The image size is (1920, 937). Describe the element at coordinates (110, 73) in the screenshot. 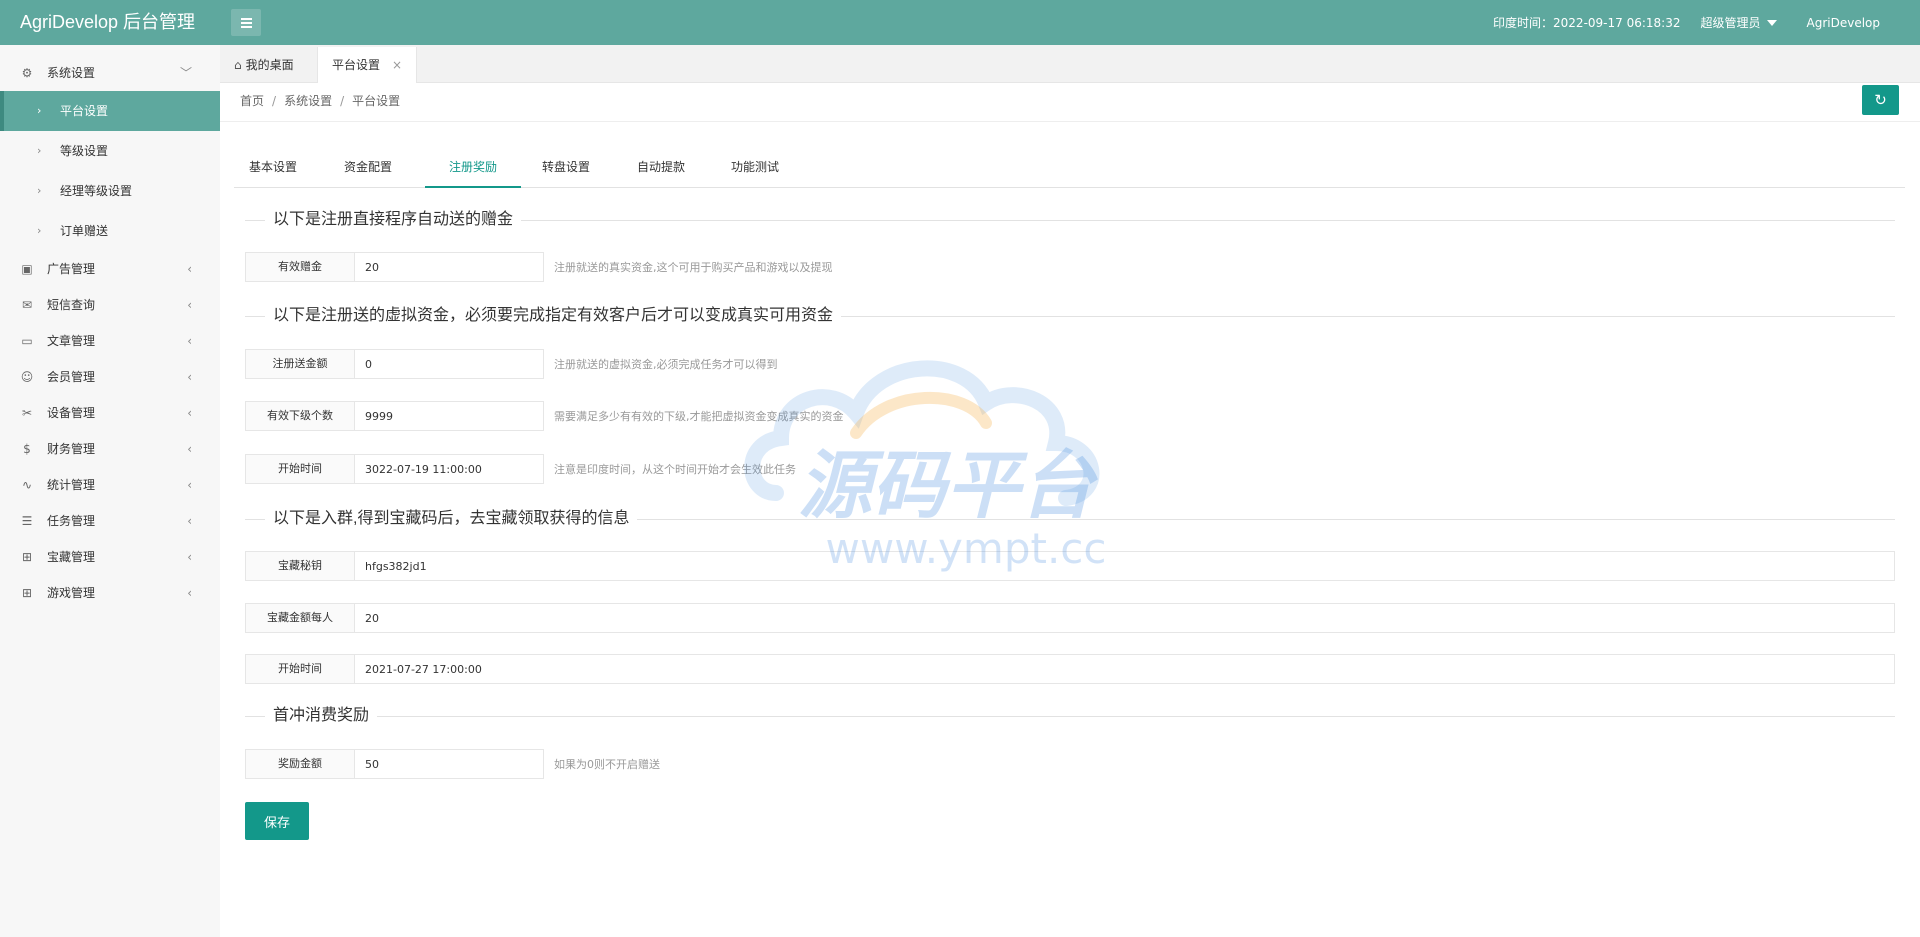

I see `sidebar-item-system: ⚙ 系统设置 ﹀` at that location.